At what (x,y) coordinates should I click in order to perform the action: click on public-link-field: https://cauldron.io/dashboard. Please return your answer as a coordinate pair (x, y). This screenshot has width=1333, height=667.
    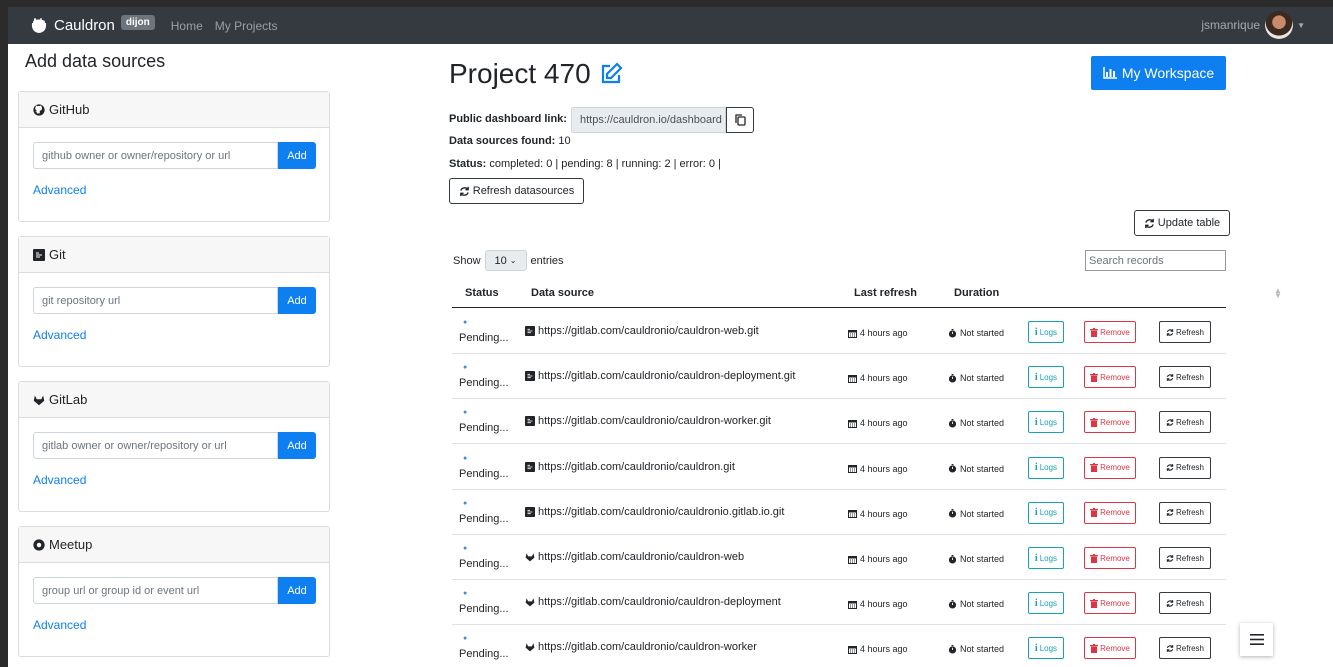
    Looking at the image, I should click on (648, 120).